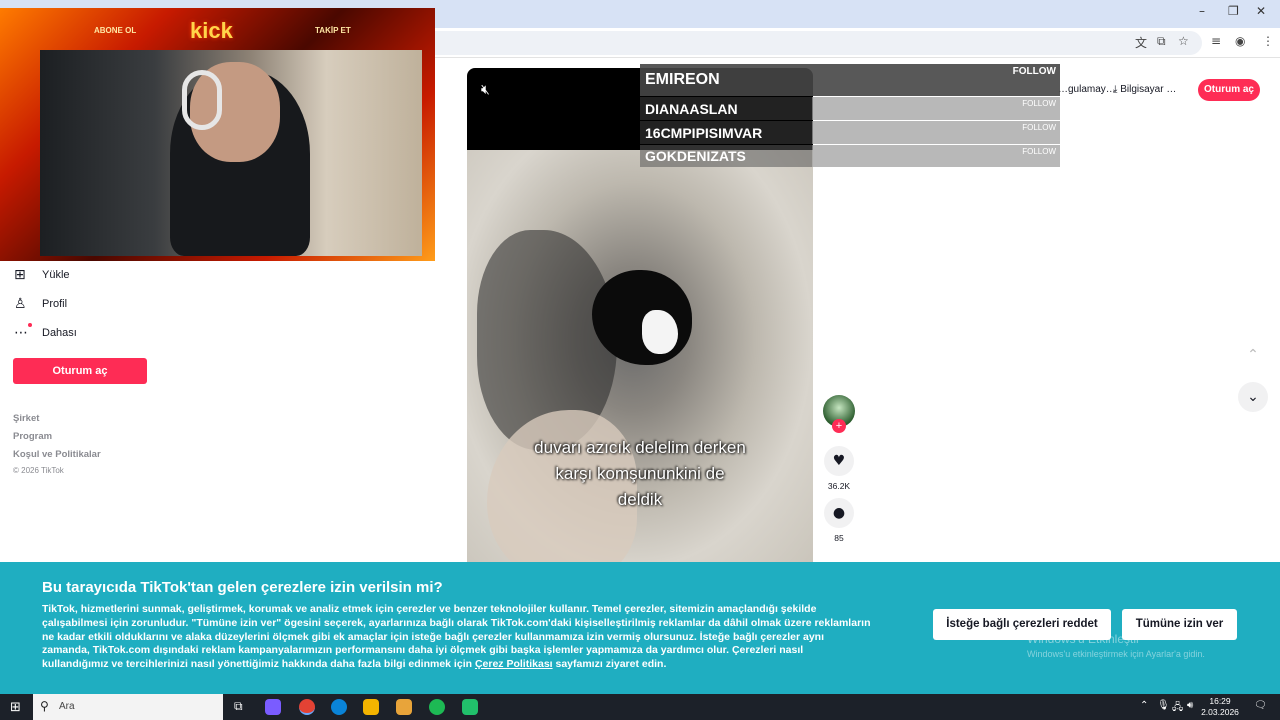  What do you see at coordinates (1183, 41) in the screenshot?
I see `star-icon: ☆` at bounding box center [1183, 41].